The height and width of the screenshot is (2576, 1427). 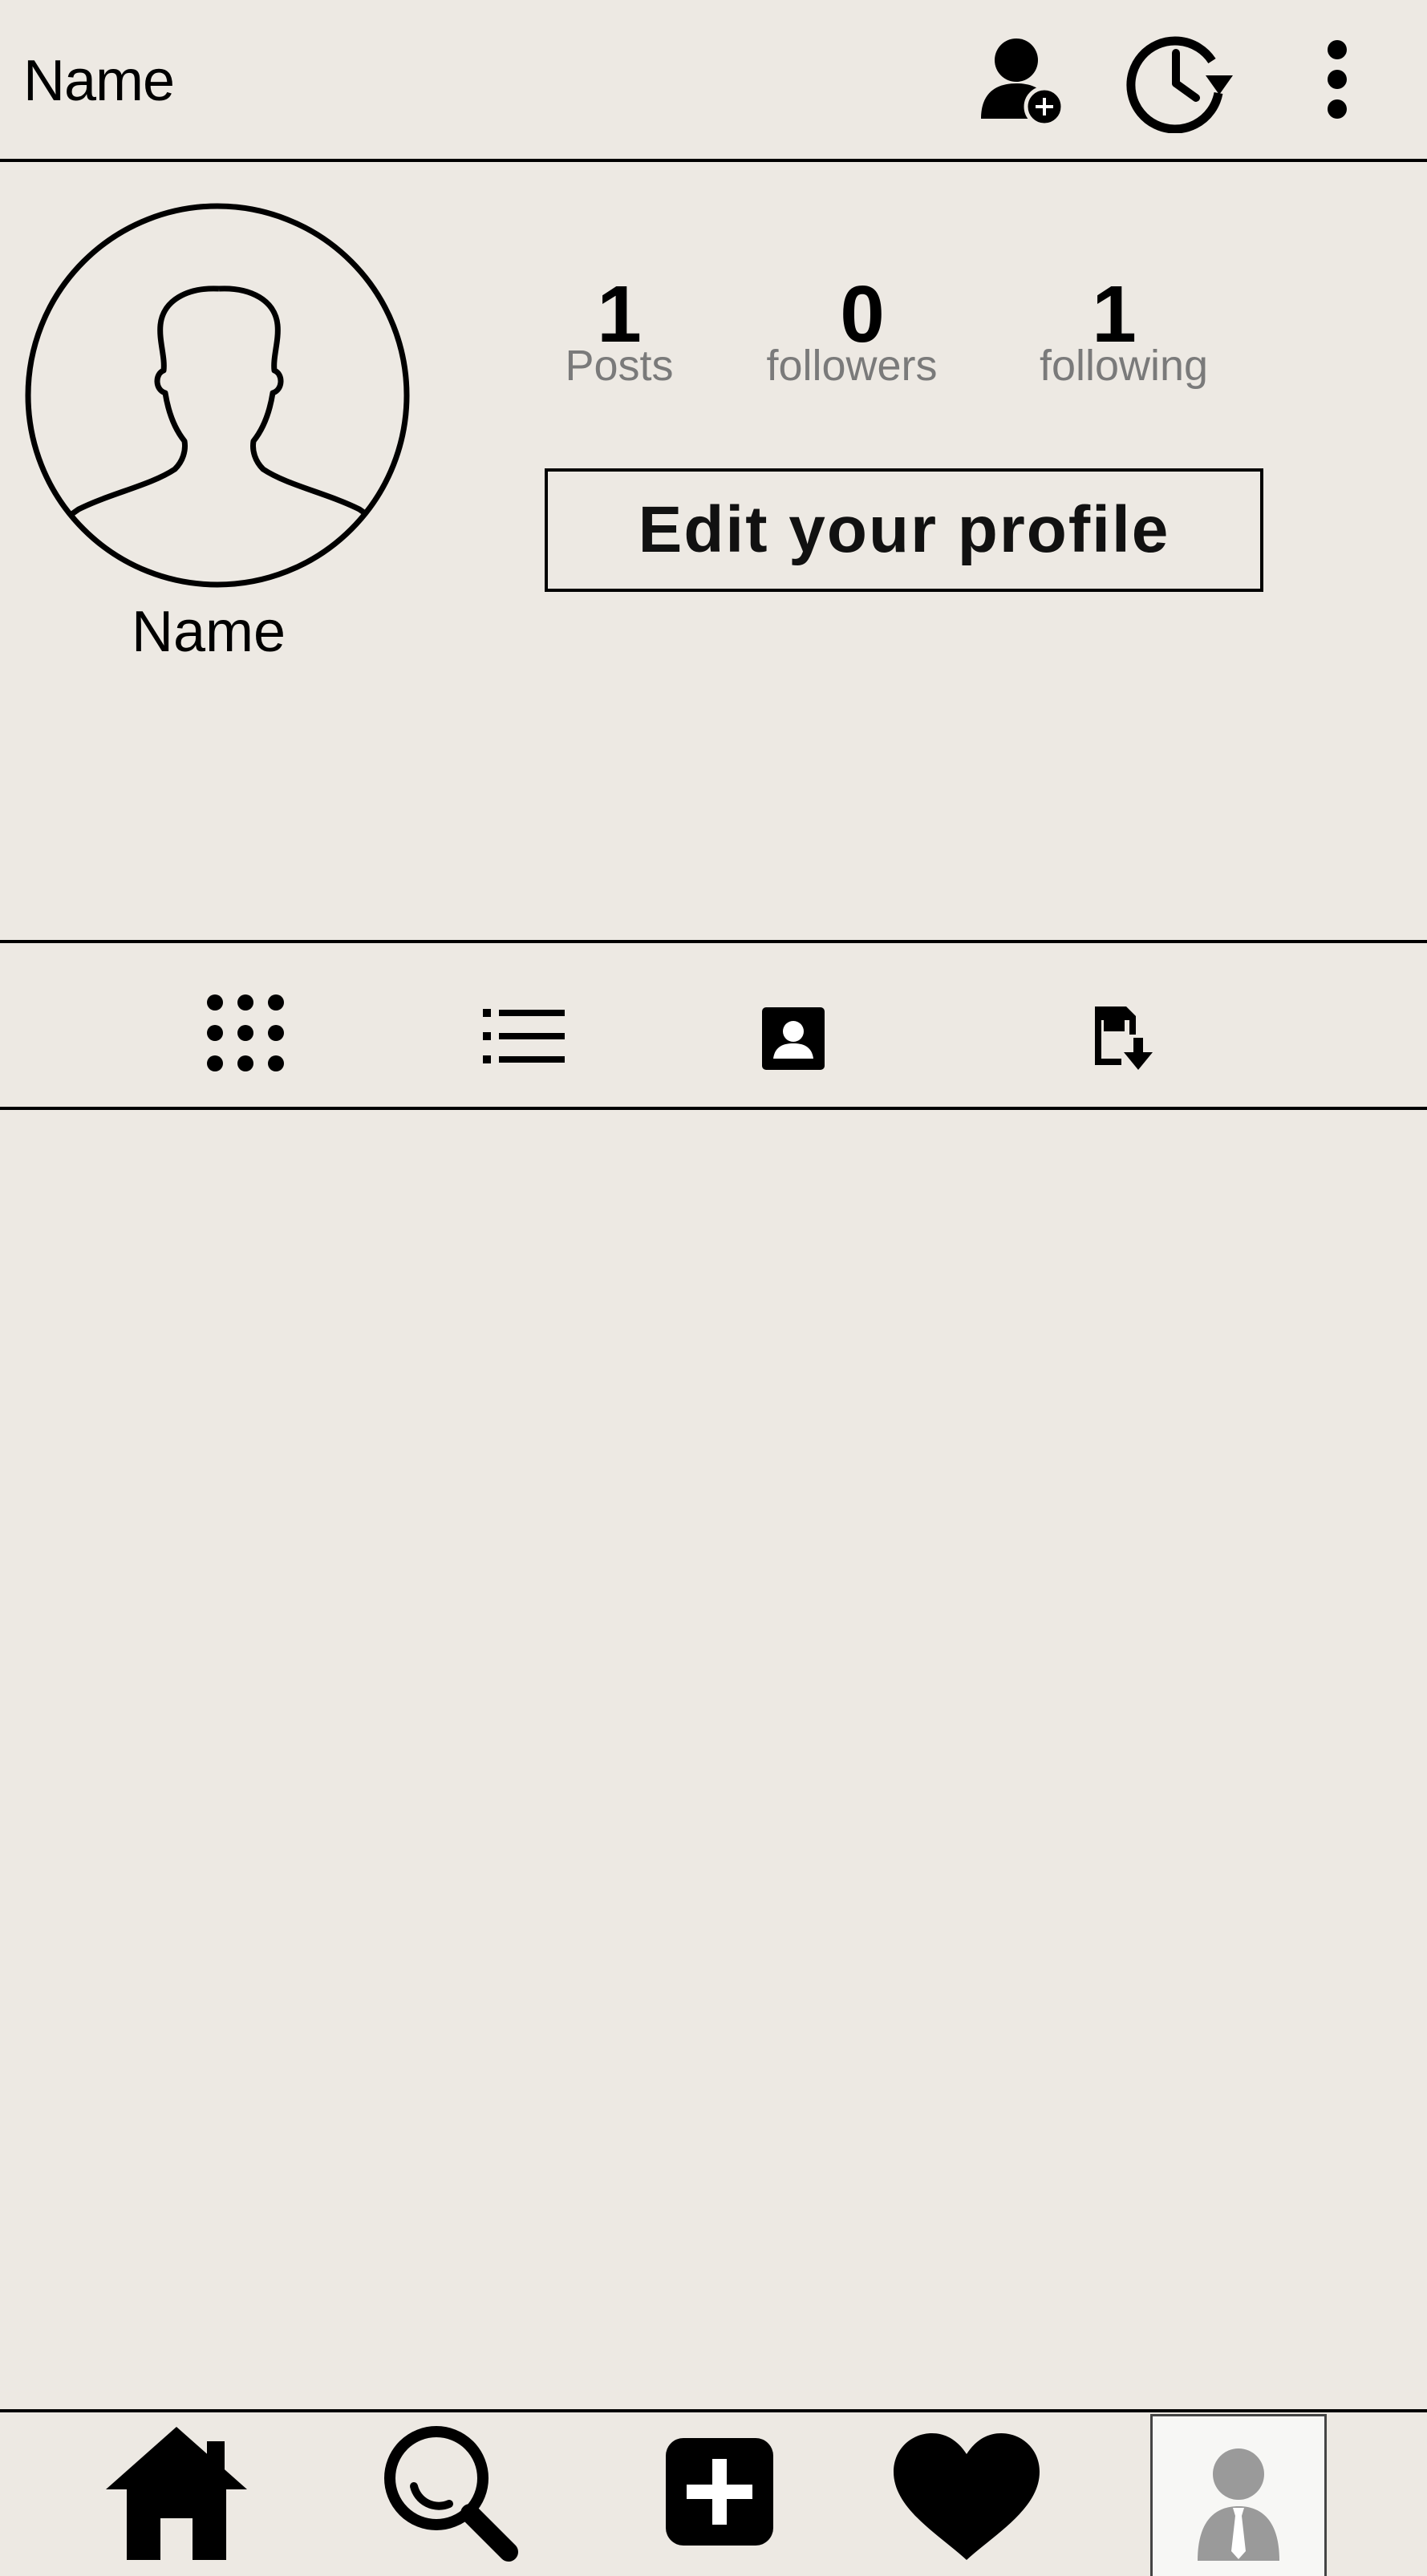 I want to click on profile-avatar-icon, so click(x=1238, y=2504).